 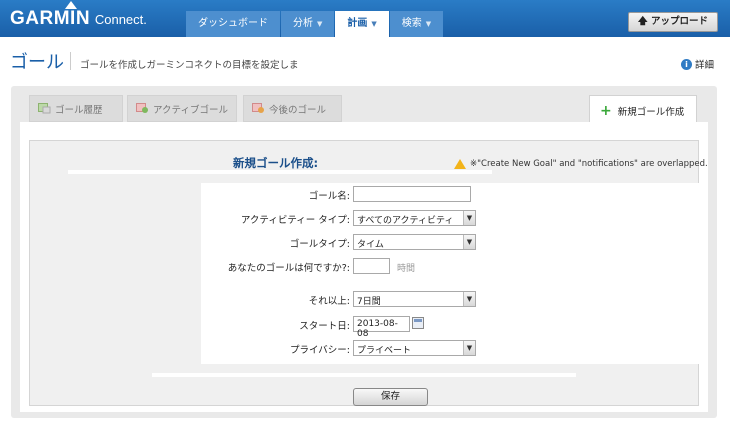 I want to click on nav-label: ダッシュボード, so click(x=233, y=23).